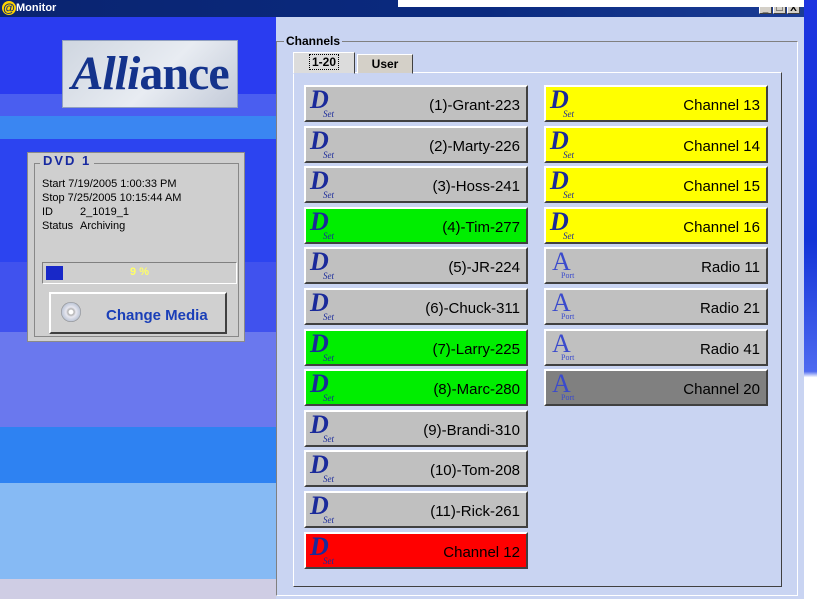 The image size is (817, 599). Describe the element at coordinates (416, 103) in the screenshot. I see `channel-button: D Set (1)-Grant-223` at that location.